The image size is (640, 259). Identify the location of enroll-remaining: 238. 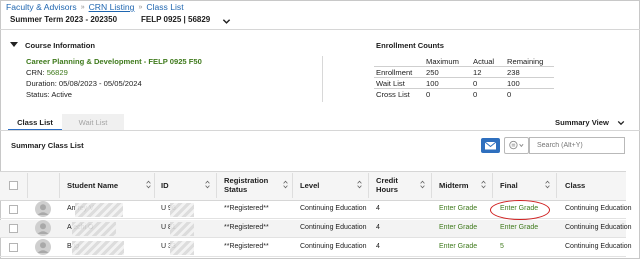
(513, 72).